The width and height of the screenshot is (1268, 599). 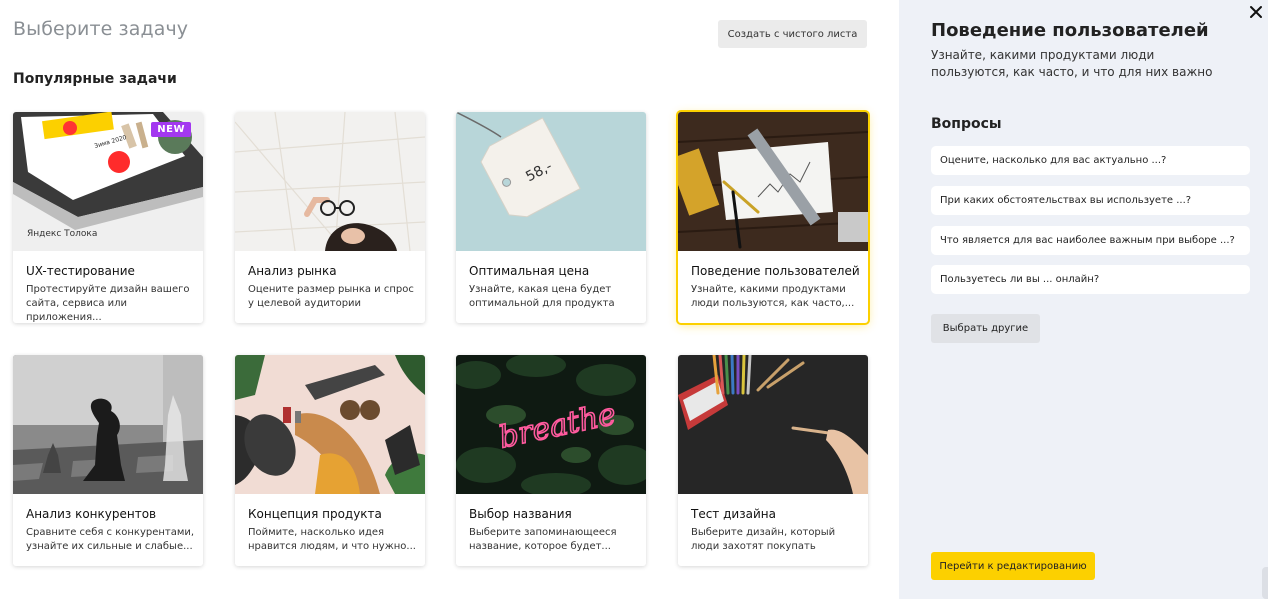 What do you see at coordinates (529, 271) in the screenshot?
I see `card-title: Оптимальная цена` at bounding box center [529, 271].